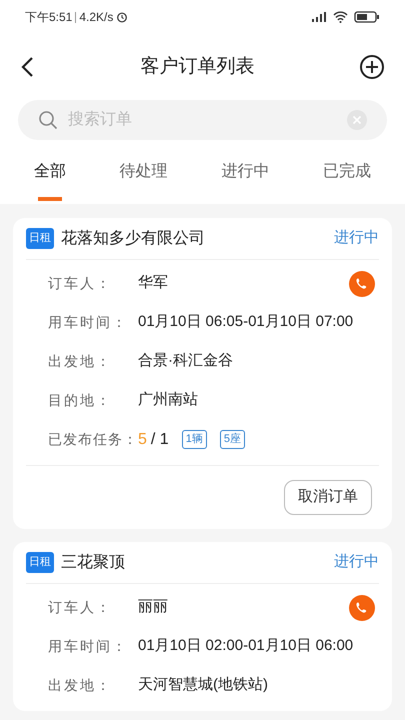 The height and width of the screenshot is (720, 405). Describe the element at coordinates (194, 439) in the screenshot. I see `spec-chip: 1辆` at that location.